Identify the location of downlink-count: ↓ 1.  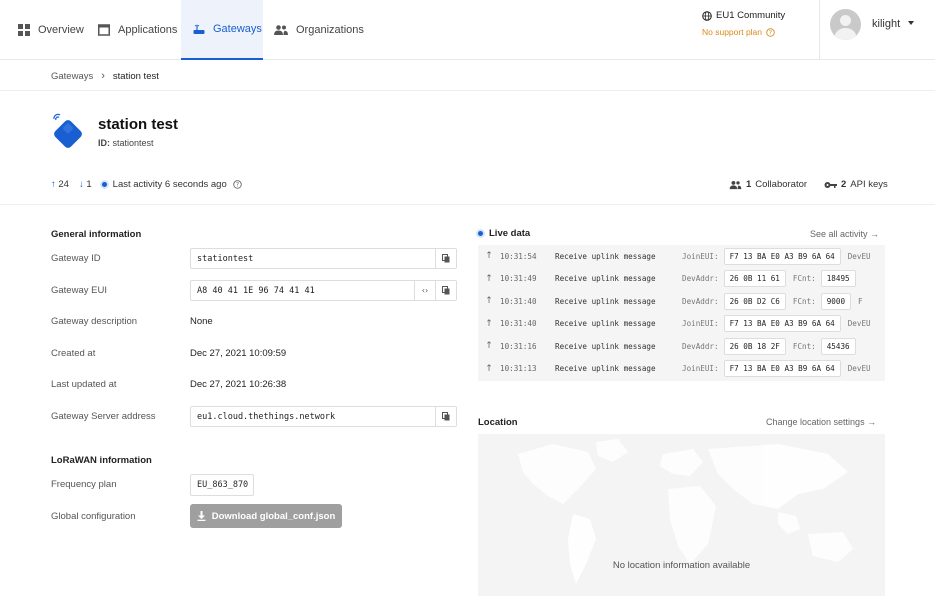
(85, 184).